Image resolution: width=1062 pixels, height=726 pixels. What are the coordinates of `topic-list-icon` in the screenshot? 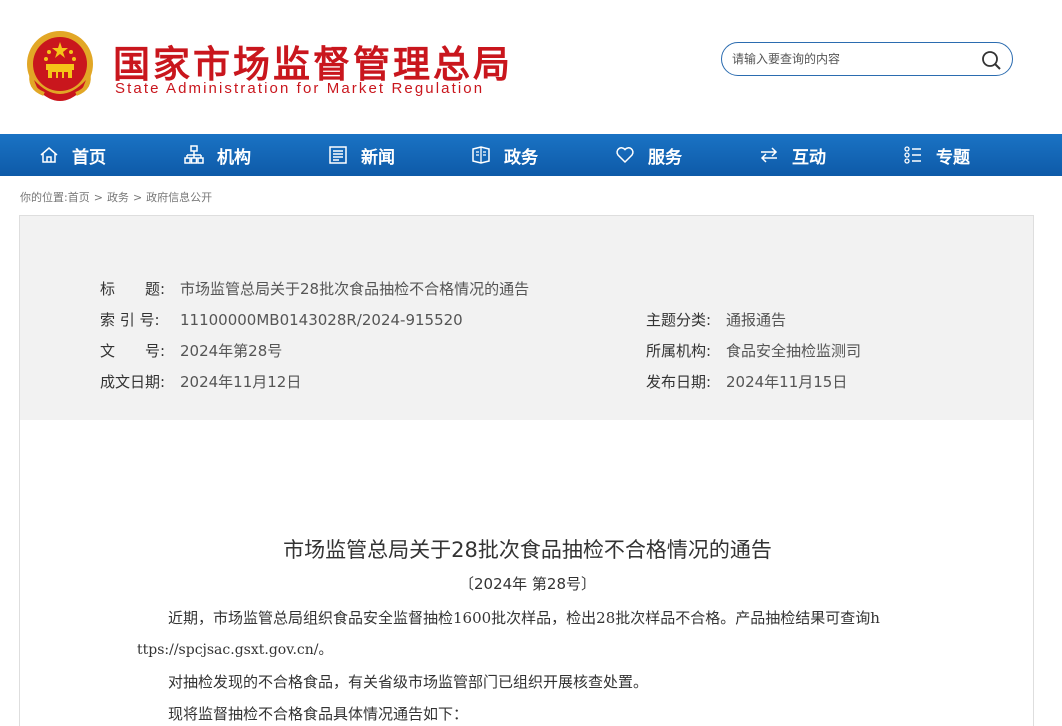 It's located at (912, 155).